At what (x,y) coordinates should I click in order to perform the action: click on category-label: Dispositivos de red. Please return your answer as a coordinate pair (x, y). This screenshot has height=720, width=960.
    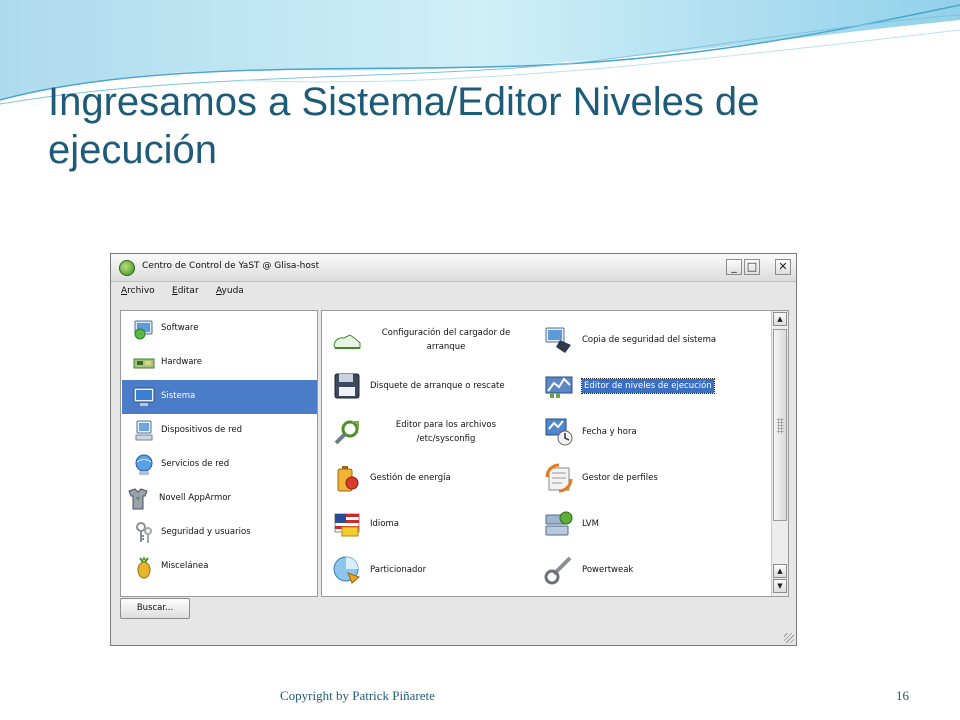
    Looking at the image, I should click on (202, 430).